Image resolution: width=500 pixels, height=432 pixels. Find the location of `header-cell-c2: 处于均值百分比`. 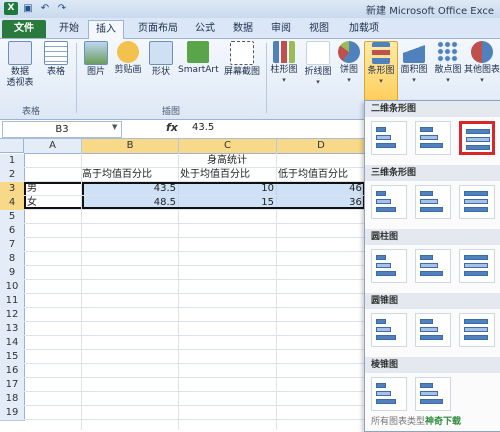

header-cell-c2: 处于均值百分比 is located at coordinates (229, 175).